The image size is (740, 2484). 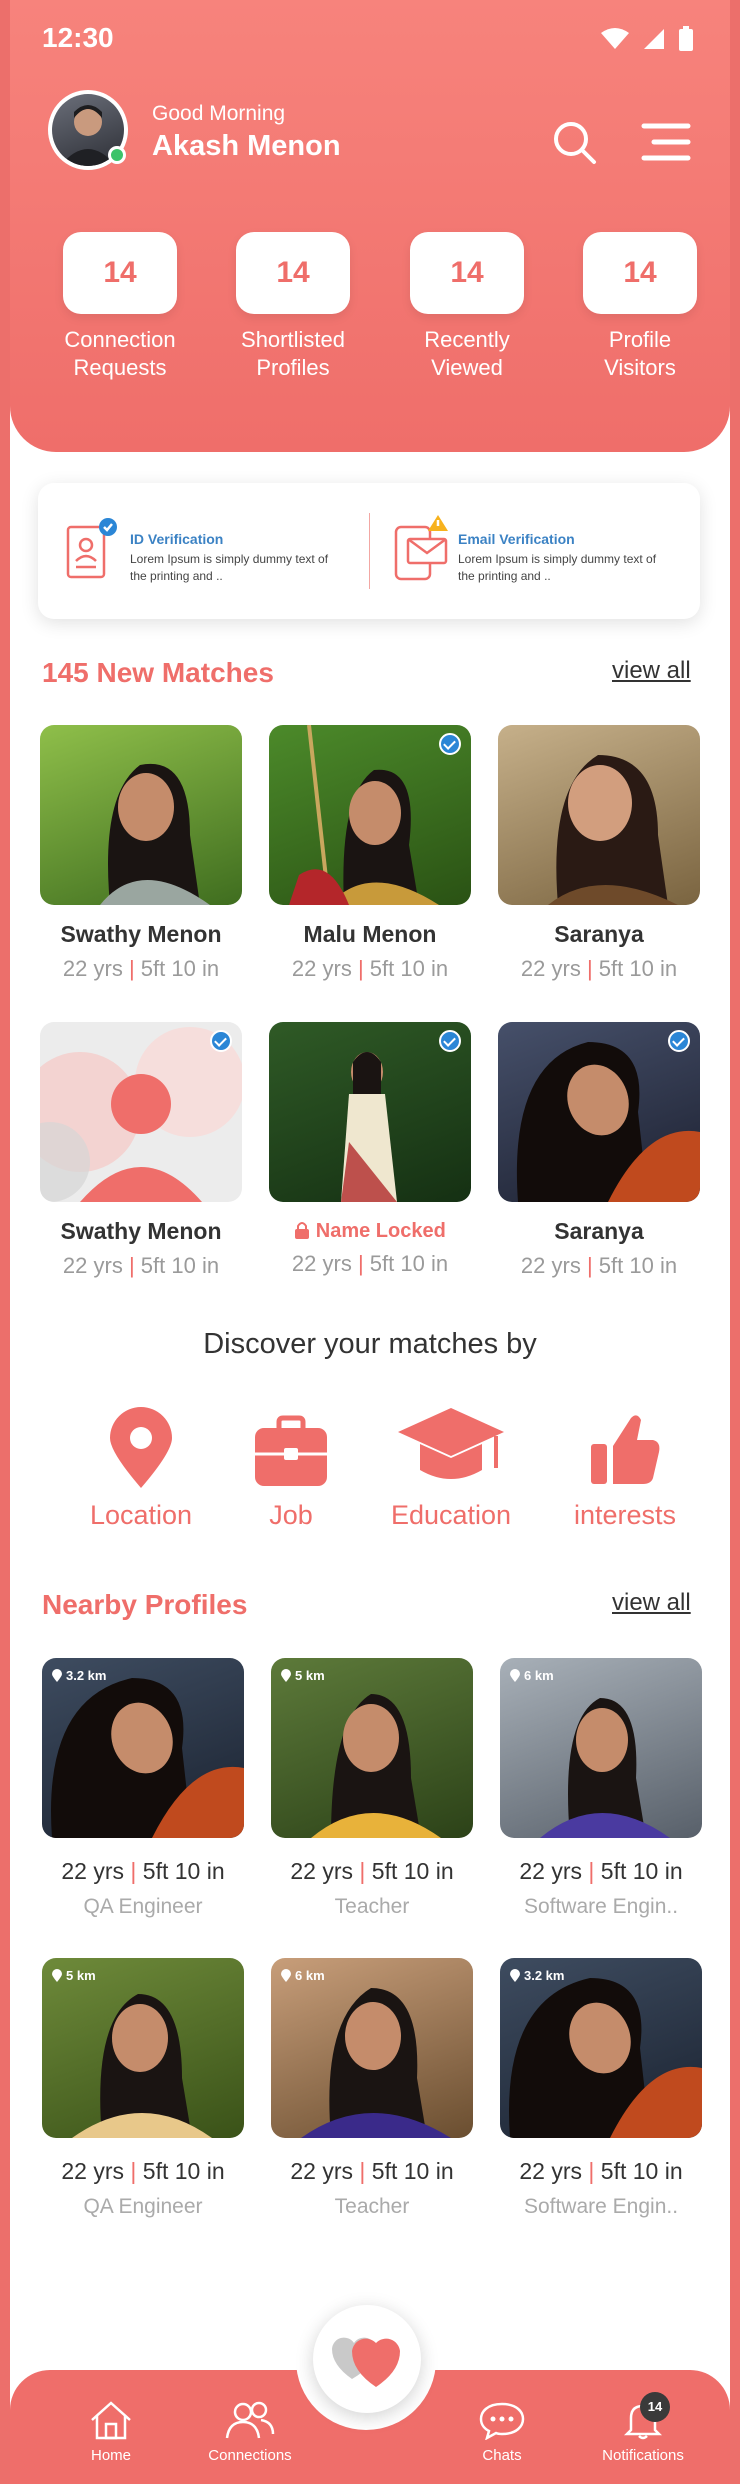 I want to click on nav-connections: Connections, so click(x=250, y=2432).